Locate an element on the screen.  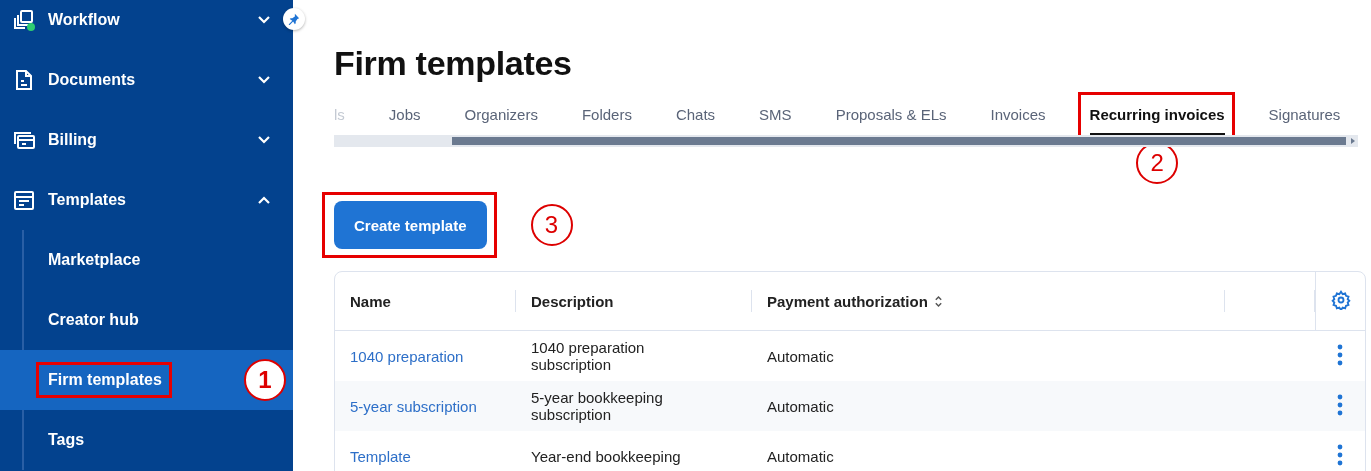
step-number: 3 is located at coordinates (551, 225).